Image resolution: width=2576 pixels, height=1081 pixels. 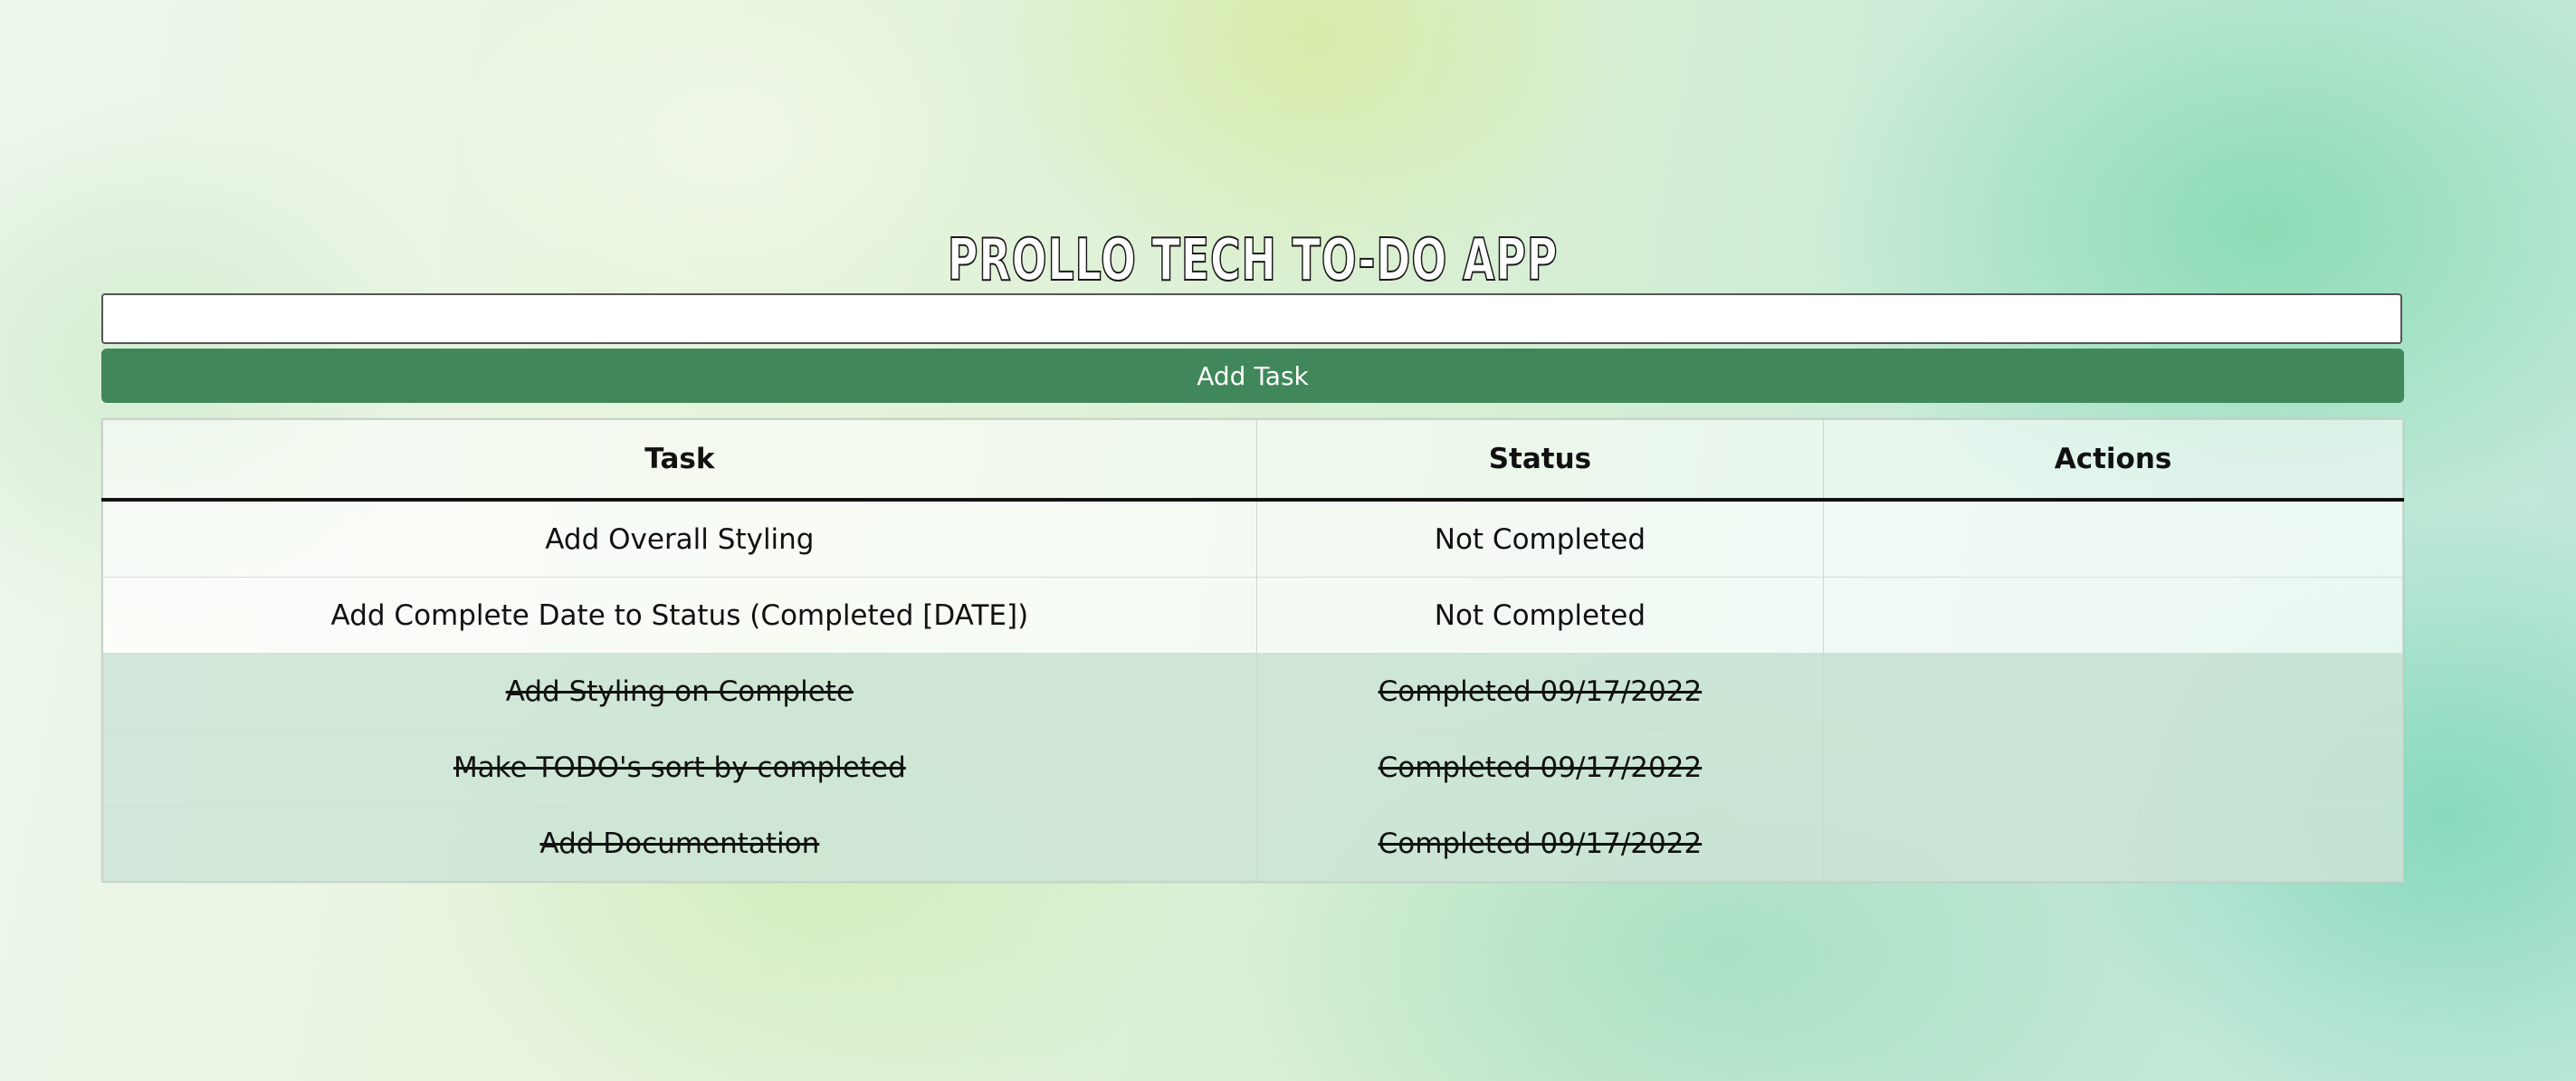 I want to click on task-cell: Add Styling on Complete, so click(x=680, y=691).